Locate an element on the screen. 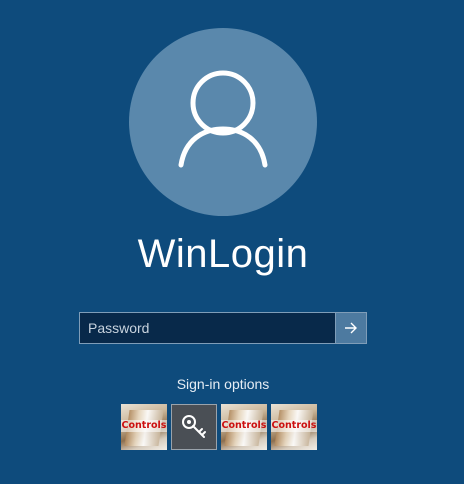 This screenshot has width=464, height=484. sign-in-options-label: Sign-in options is located at coordinates (223, 384).